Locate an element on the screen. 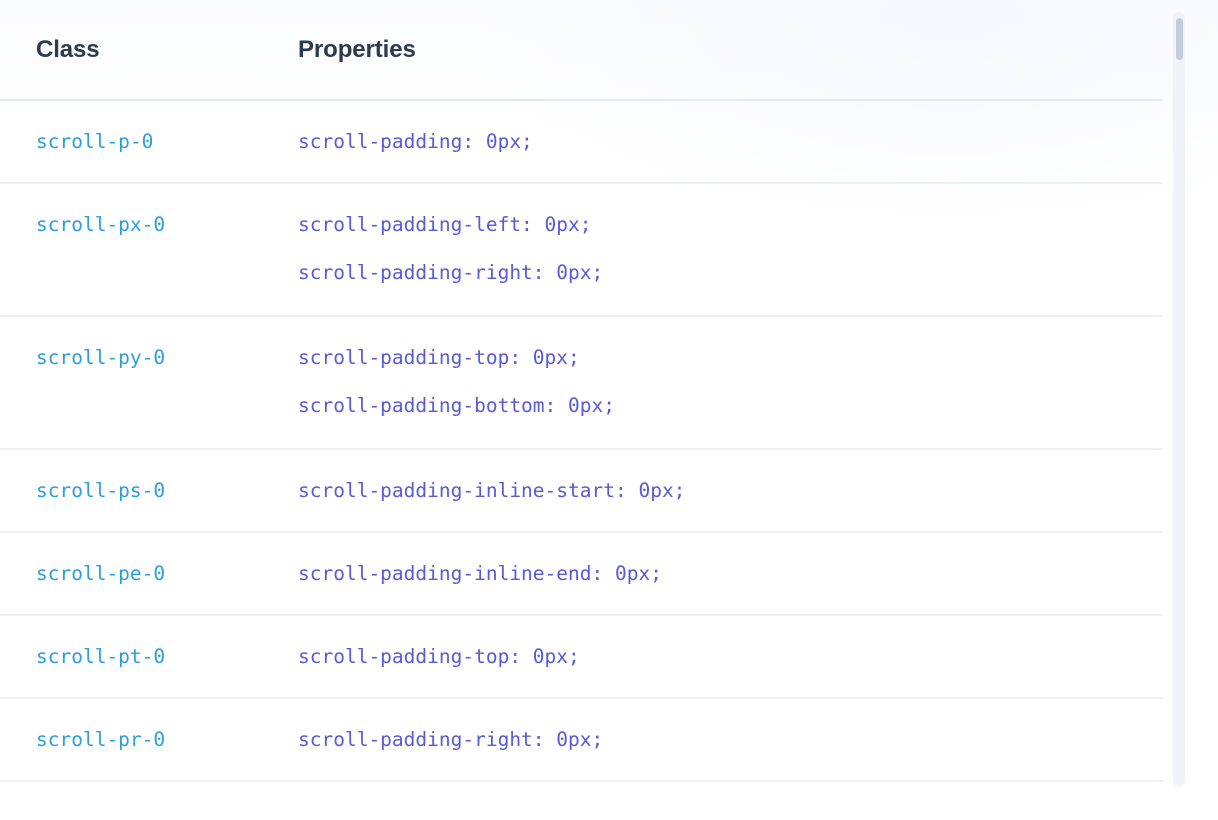  cell-class: scroll-py-0 is located at coordinates (131, 383).